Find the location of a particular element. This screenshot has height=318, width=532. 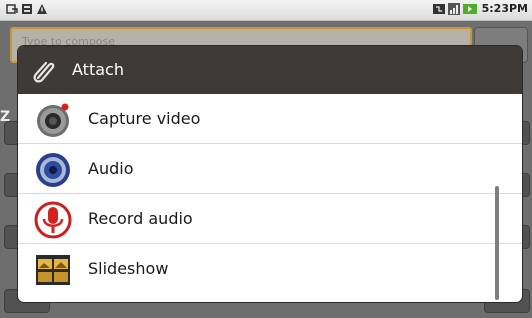

battery-icon is located at coordinates (469, 8).